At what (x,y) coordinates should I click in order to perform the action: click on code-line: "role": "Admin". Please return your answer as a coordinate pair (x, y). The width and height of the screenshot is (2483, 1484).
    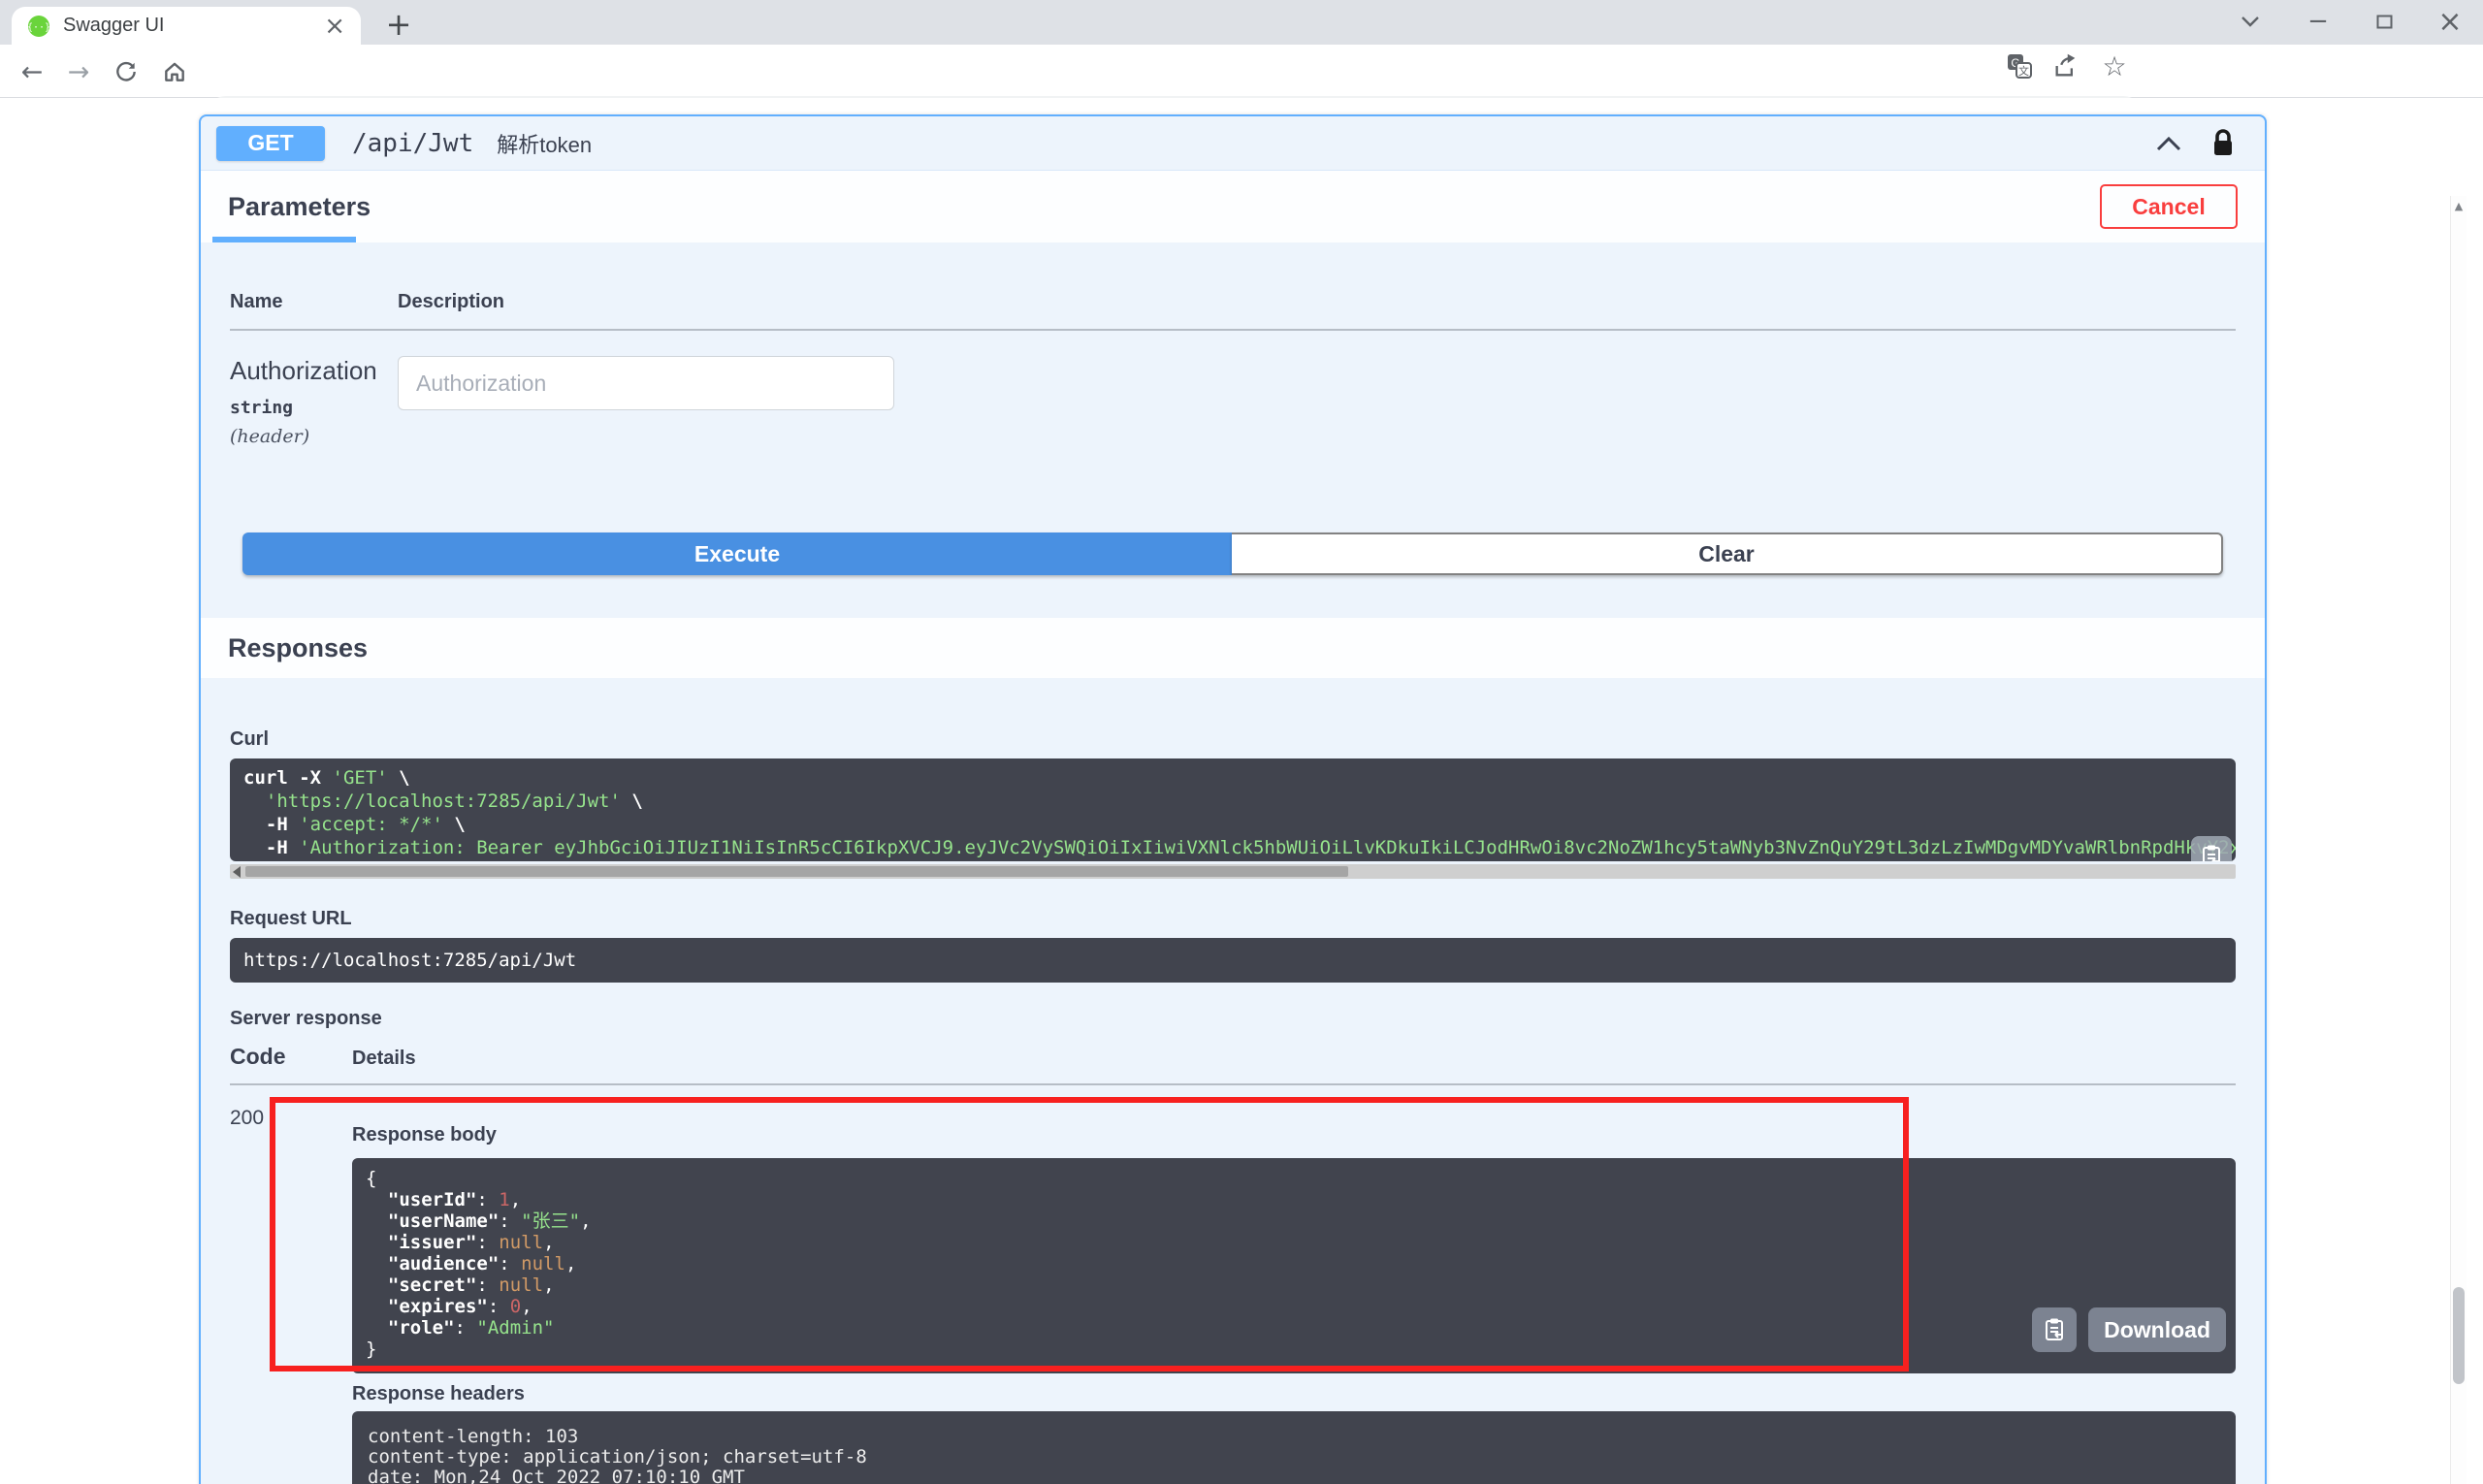
    Looking at the image, I should click on (471, 1328).